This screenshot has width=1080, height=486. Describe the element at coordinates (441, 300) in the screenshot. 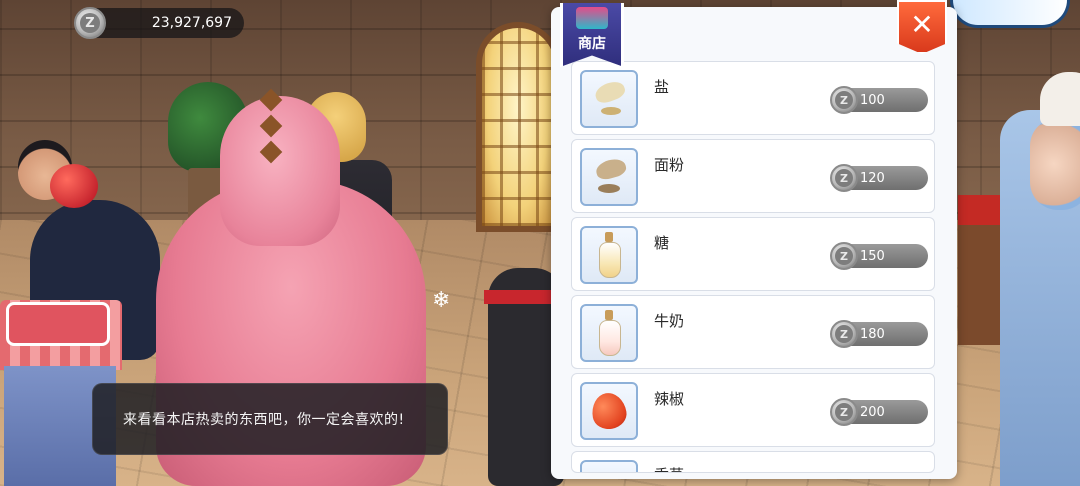

I see `snowflake-icon: ❄` at that location.